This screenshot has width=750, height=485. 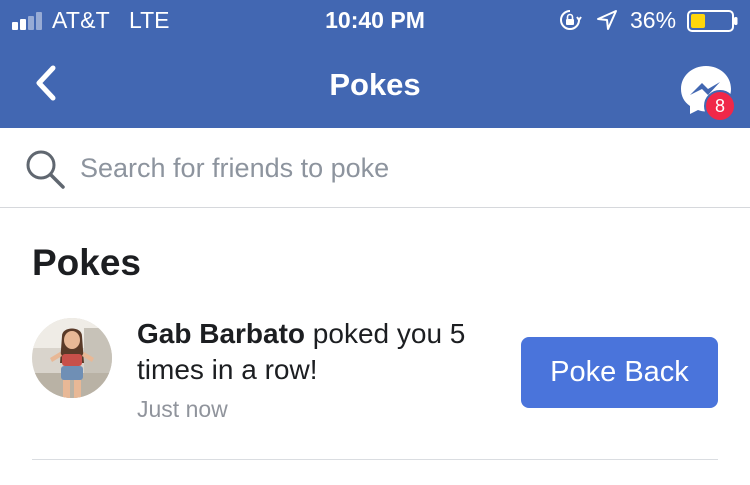 I want to click on battery-percent: 36%, so click(x=653, y=20).